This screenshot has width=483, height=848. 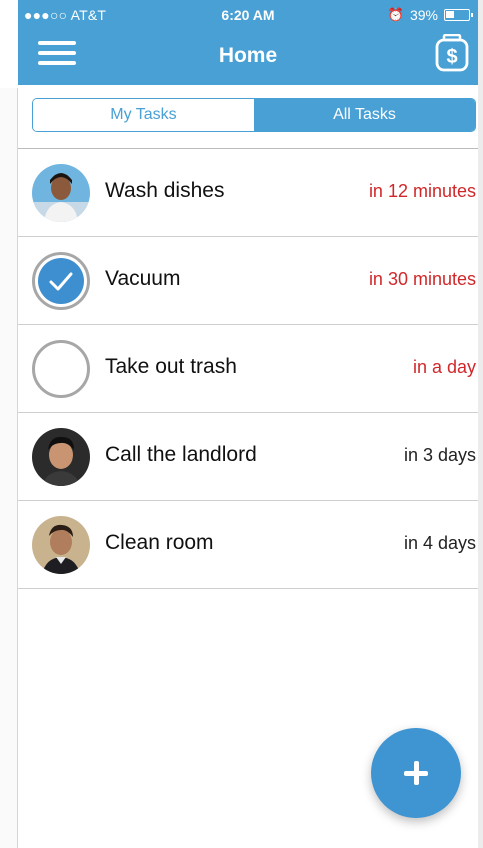 I want to click on checked-circle-icon, so click(x=61, y=281).